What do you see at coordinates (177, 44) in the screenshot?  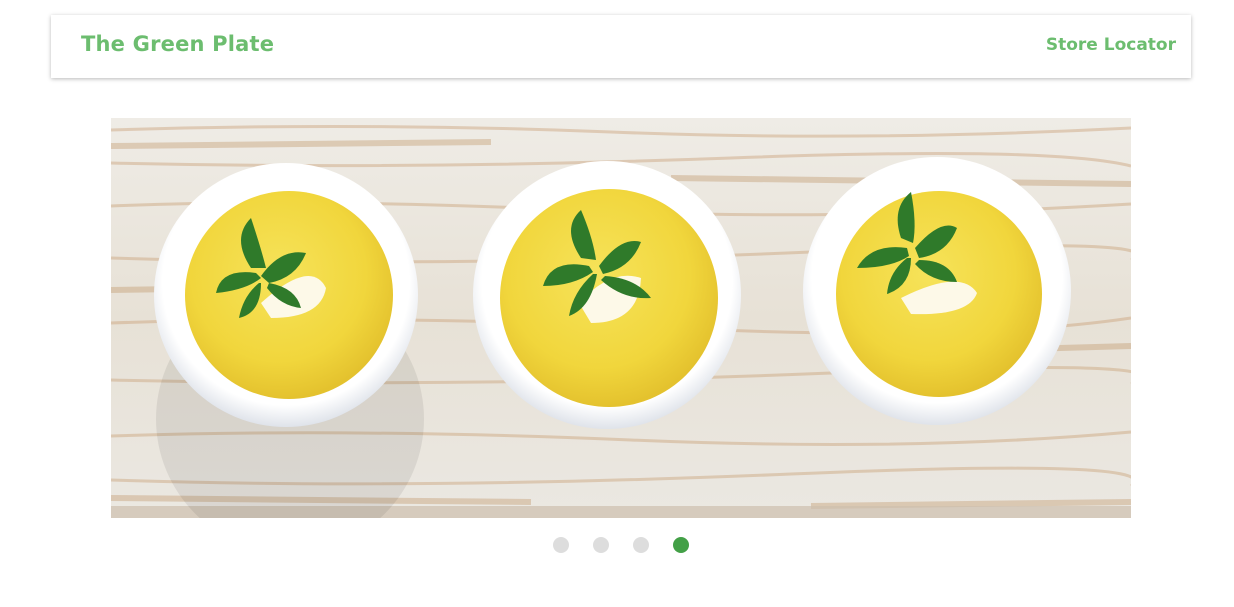 I see `brand-logo-link: The Green Plate` at bounding box center [177, 44].